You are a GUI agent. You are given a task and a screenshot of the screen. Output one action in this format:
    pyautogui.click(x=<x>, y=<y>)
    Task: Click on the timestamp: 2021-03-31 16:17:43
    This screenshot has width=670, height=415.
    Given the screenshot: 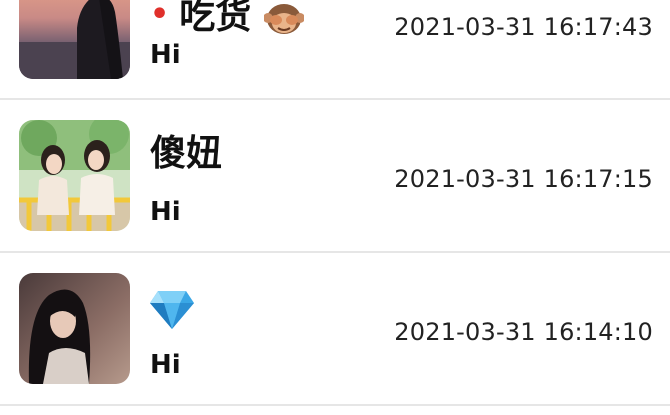 What is the action you would take?
    pyautogui.click(x=523, y=27)
    